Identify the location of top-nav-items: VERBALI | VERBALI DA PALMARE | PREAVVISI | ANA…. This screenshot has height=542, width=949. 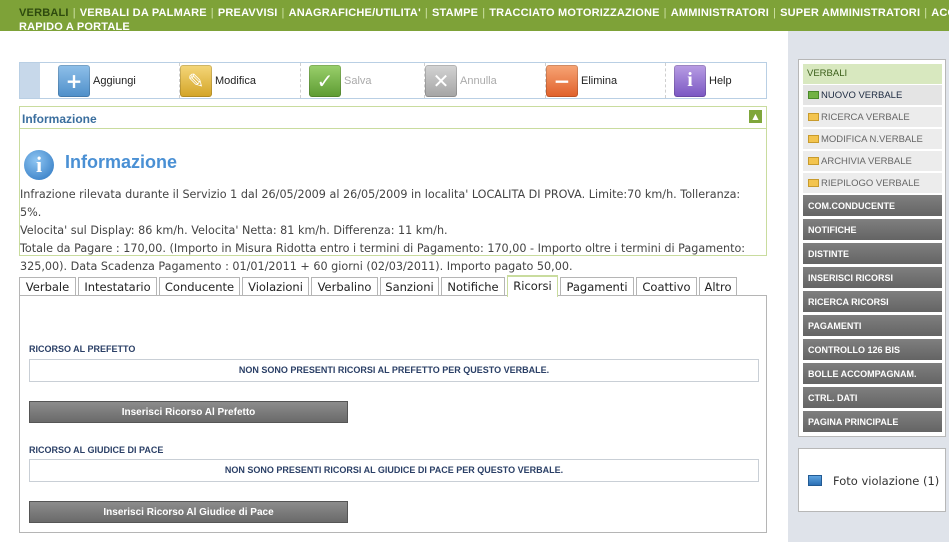
(484, 18).